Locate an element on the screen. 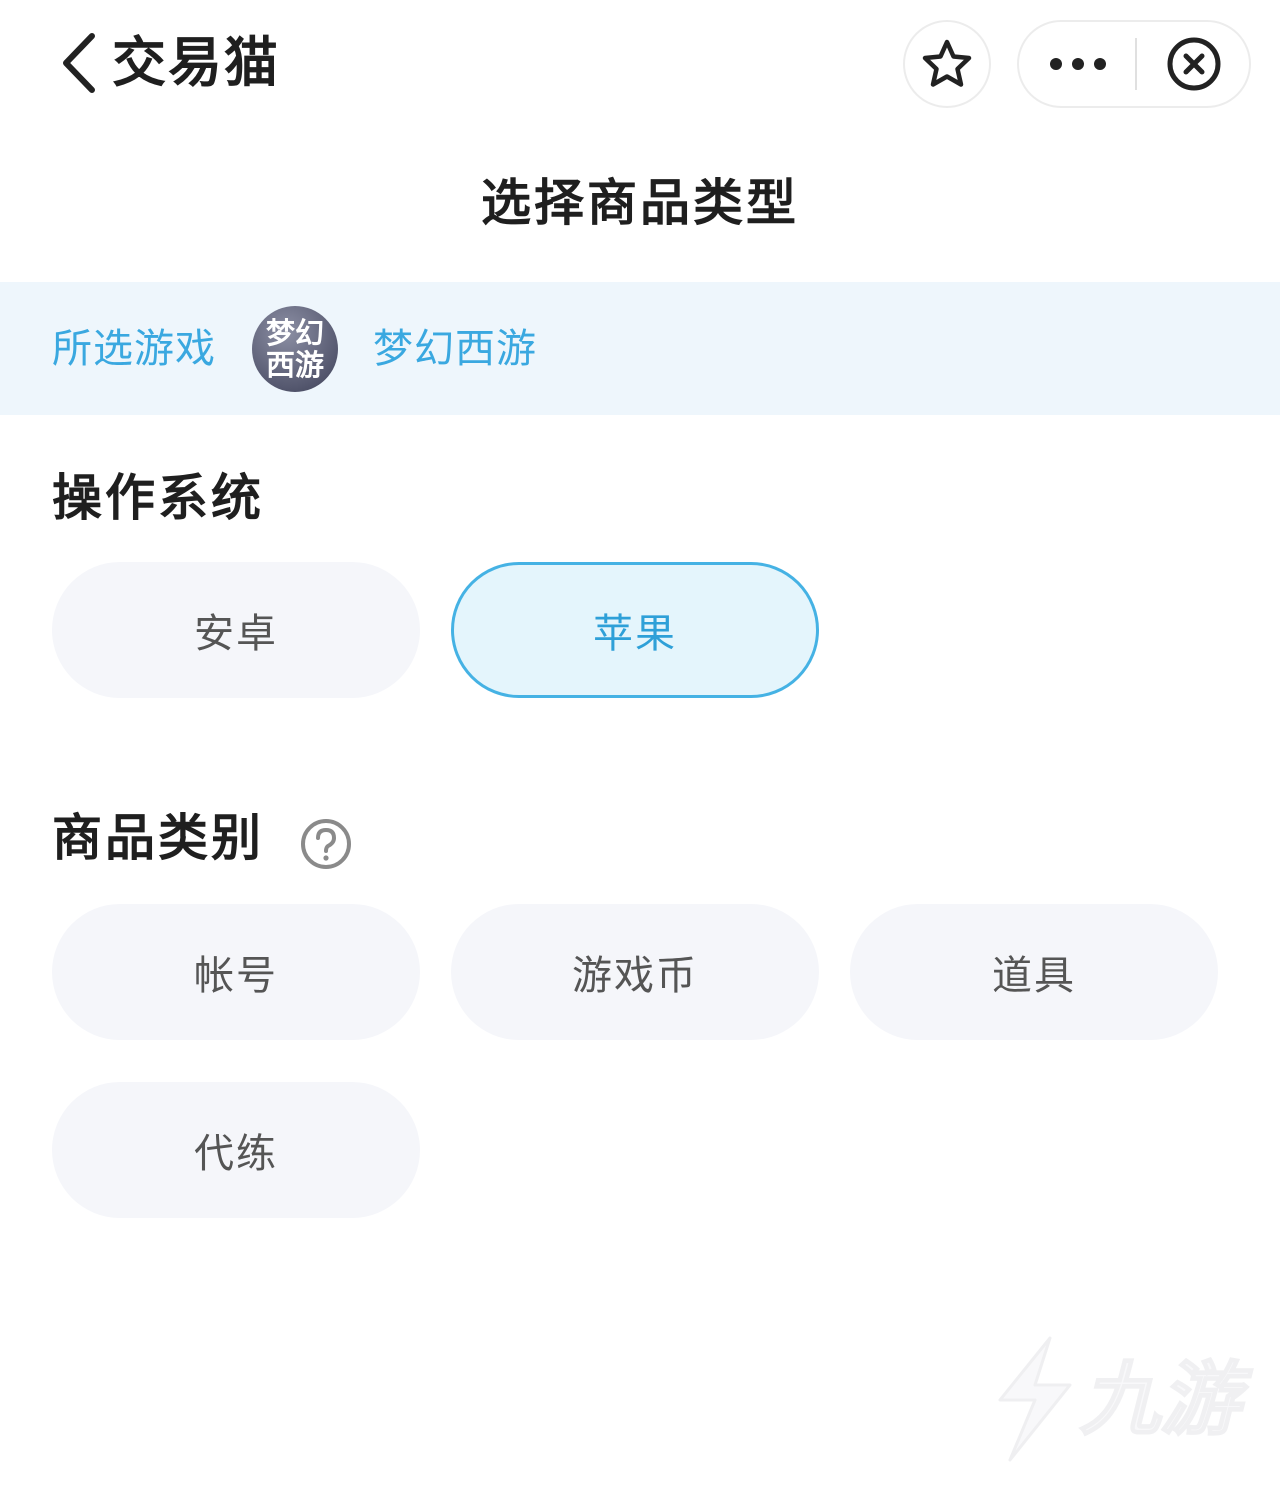 The image size is (1280, 1492). game-logo-line2: 西游 is located at coordinates (294, 365).